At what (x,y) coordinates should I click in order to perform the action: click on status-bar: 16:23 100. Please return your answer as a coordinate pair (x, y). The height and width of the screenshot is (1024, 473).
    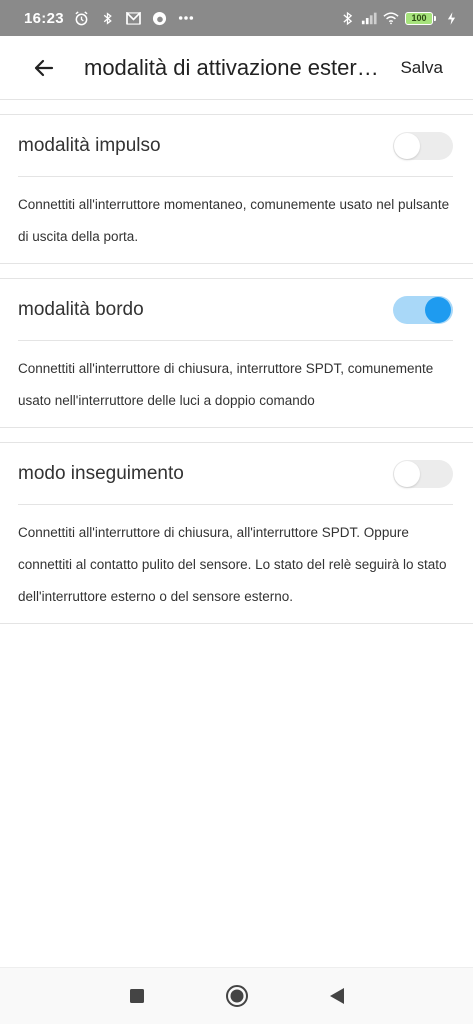
    Looking at the image, I should click on (236, 18).